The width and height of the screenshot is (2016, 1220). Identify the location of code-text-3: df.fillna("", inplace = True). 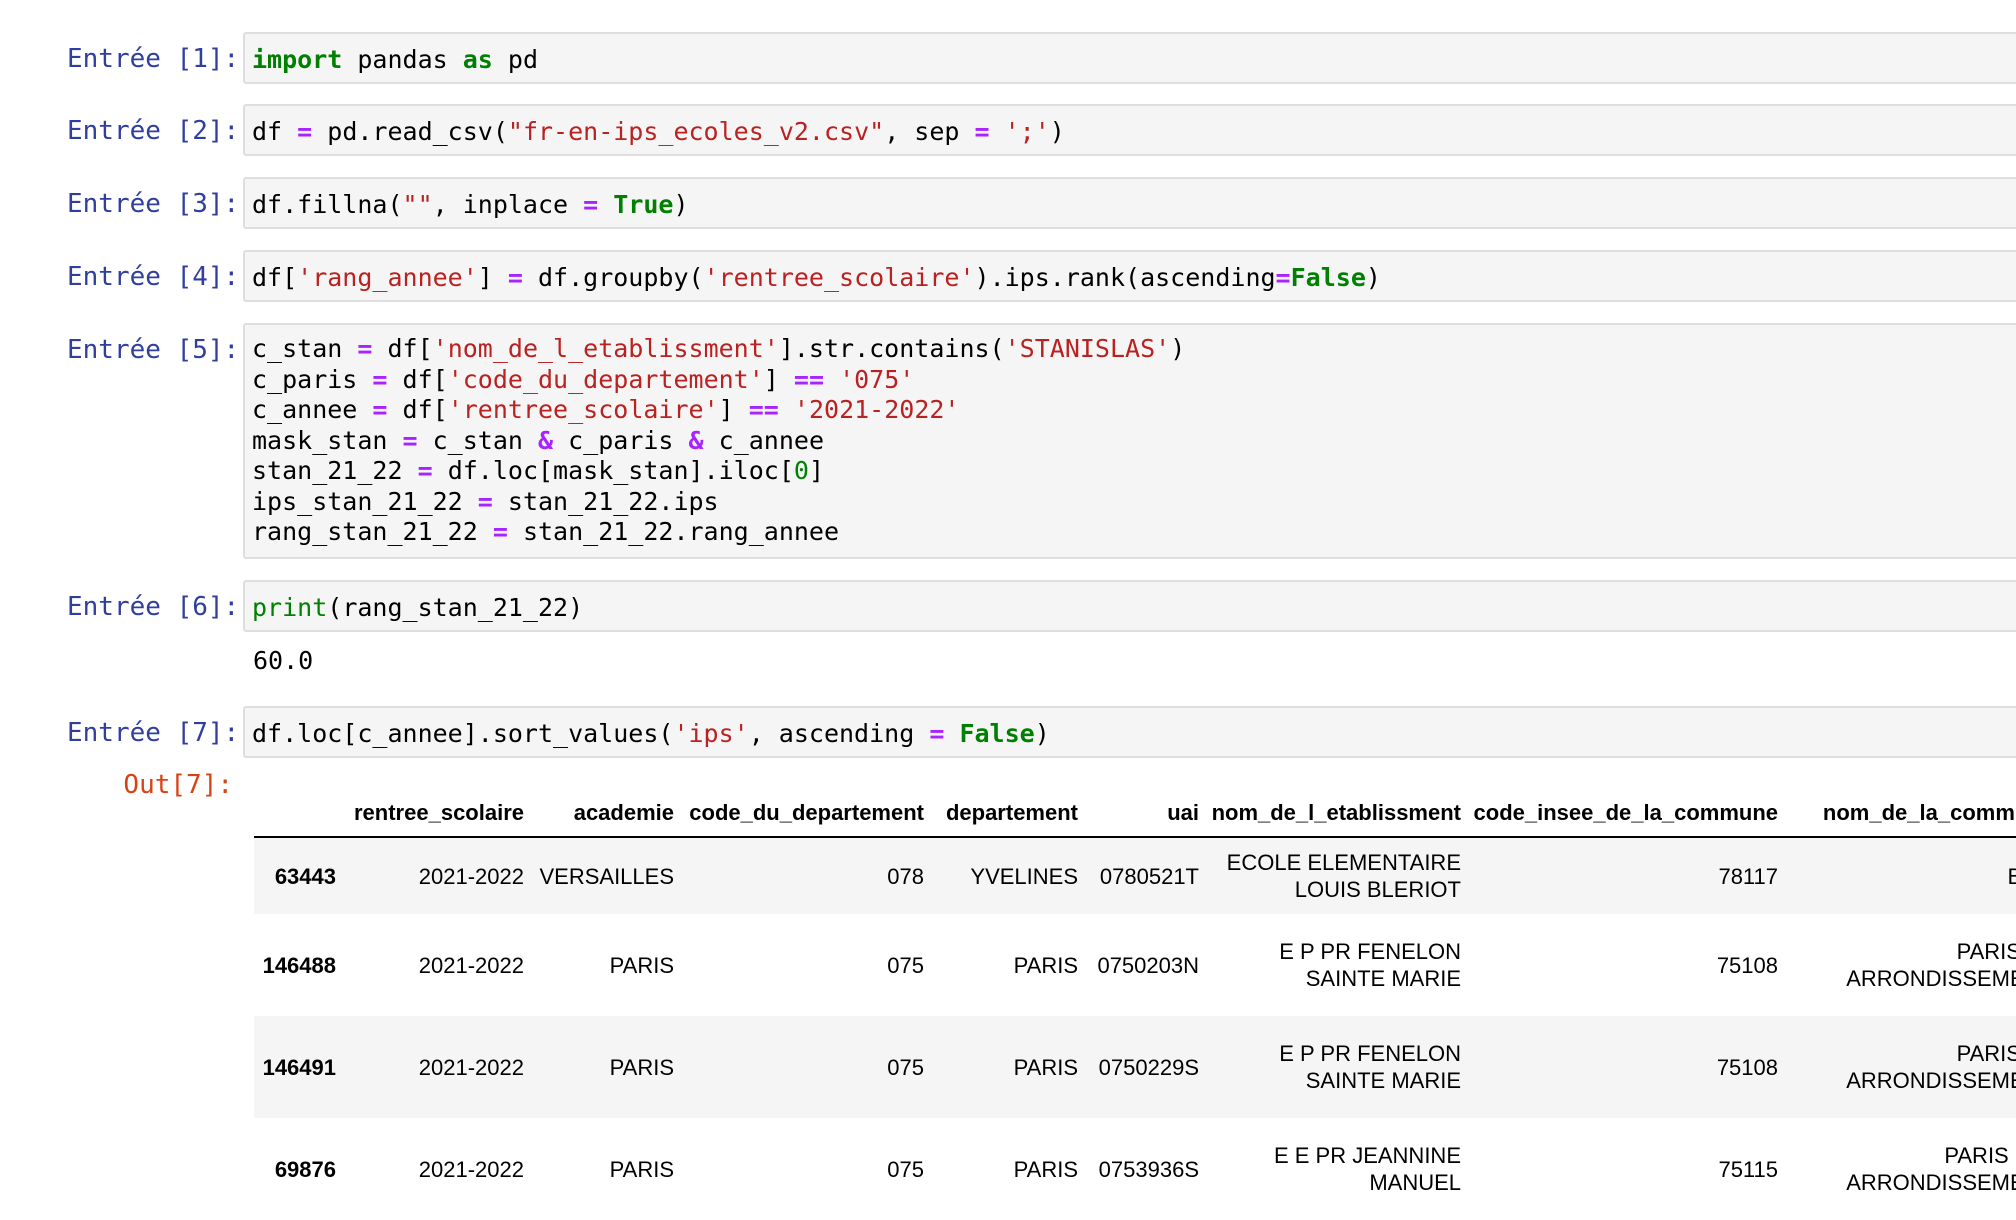
(470, 205).